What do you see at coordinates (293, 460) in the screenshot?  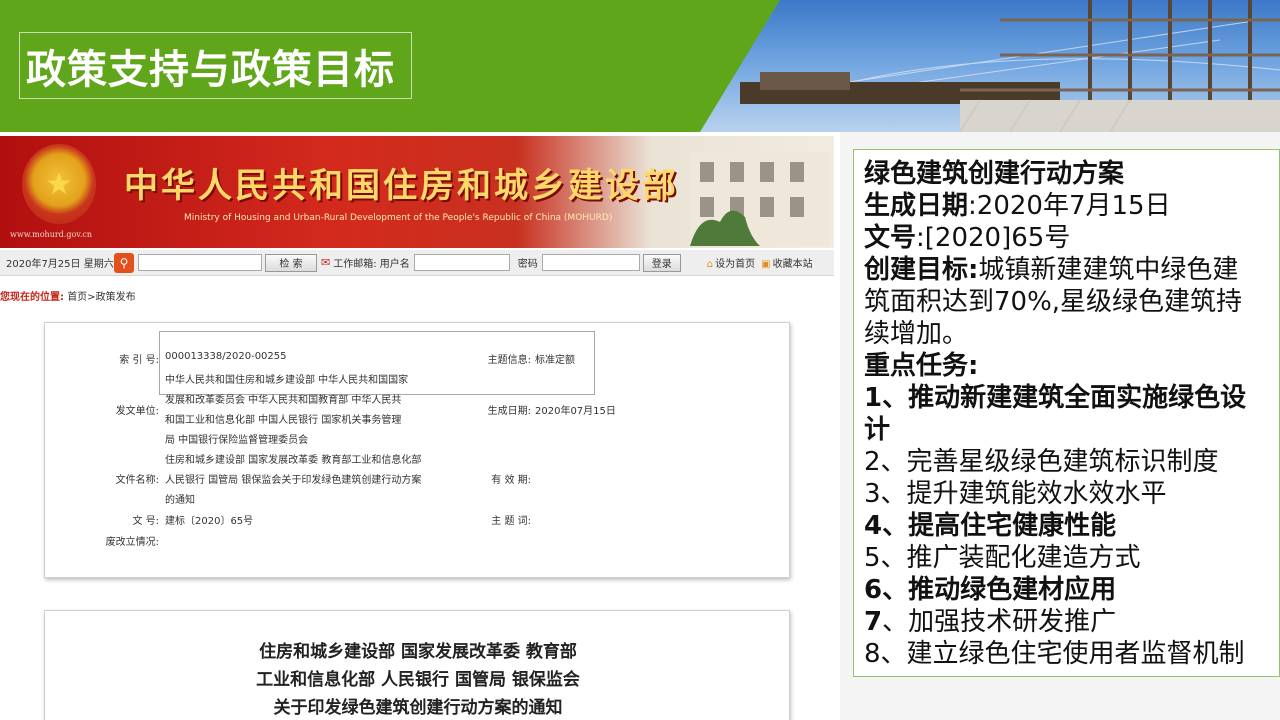 I see `filename-line-0: 住房和城乡建设部 国家发展改革委 教育部工业和信息化部` at bounding box center [293, 460].